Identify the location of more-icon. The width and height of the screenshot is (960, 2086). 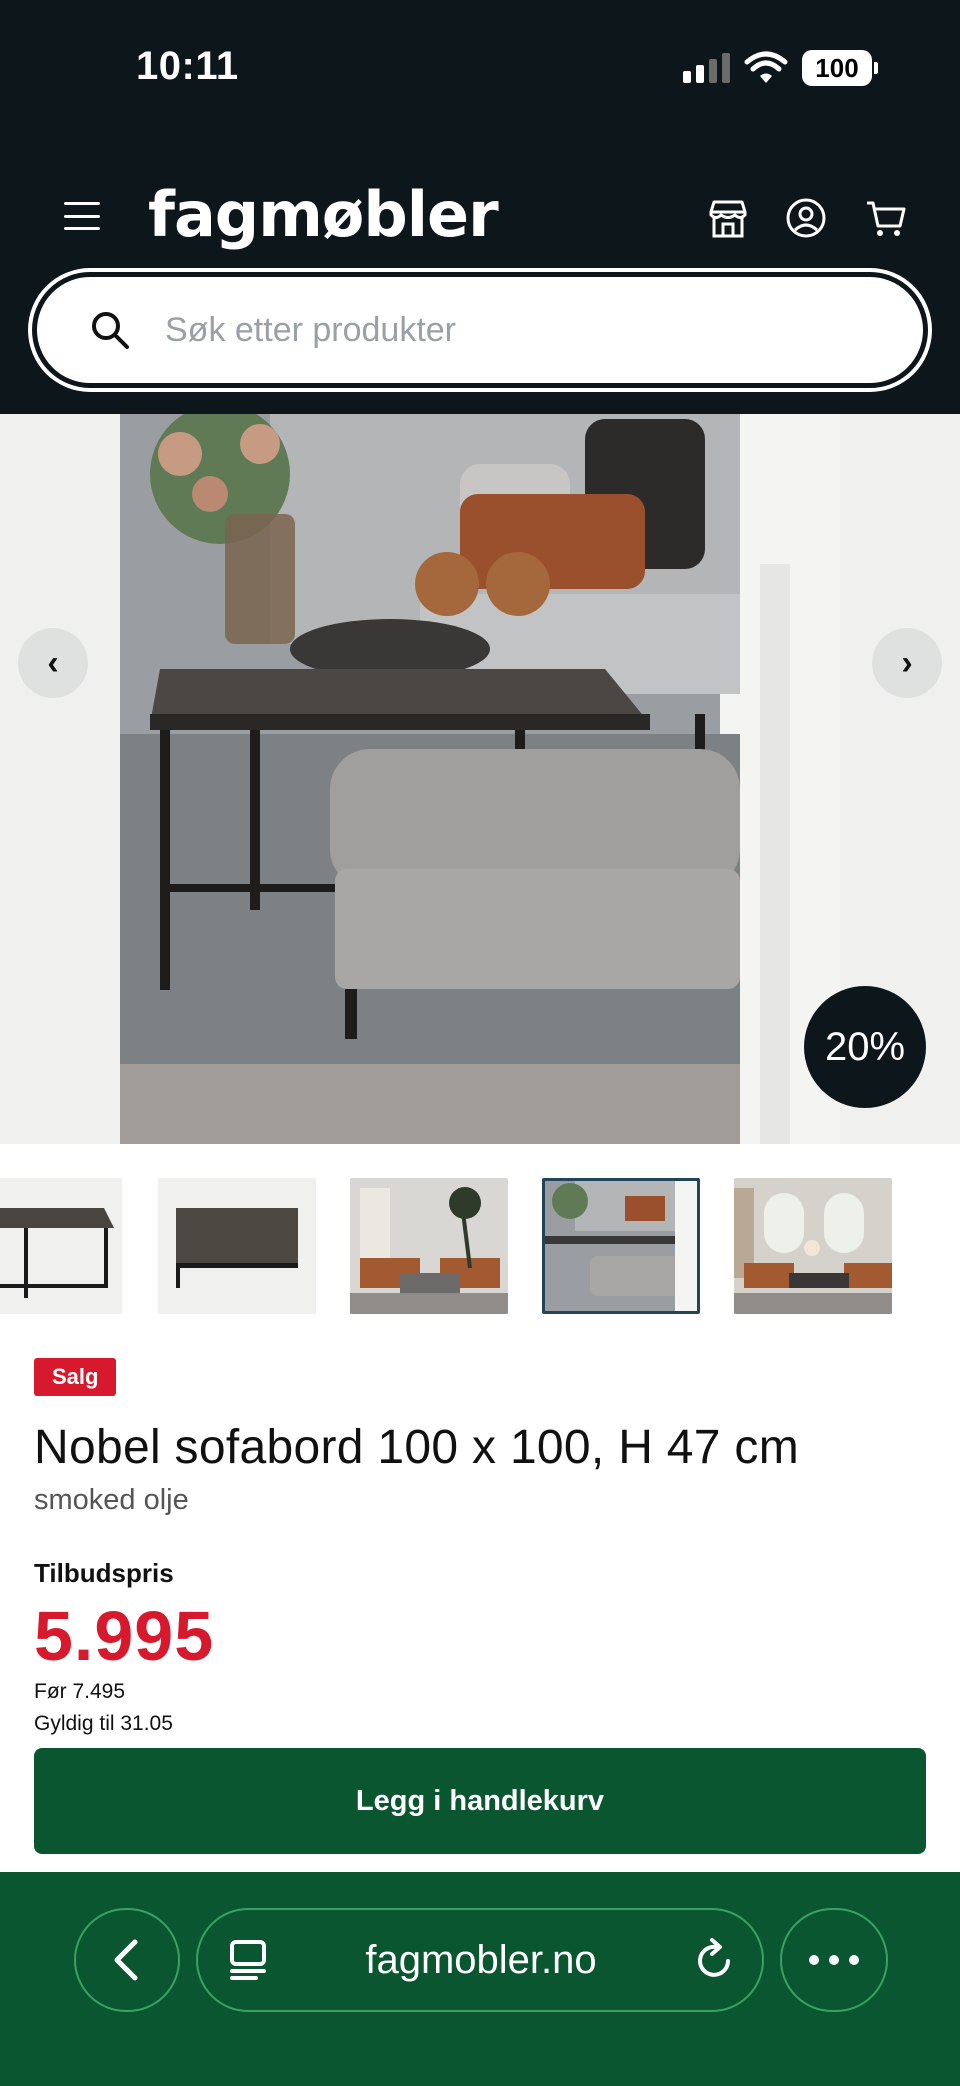
(834, 1960).